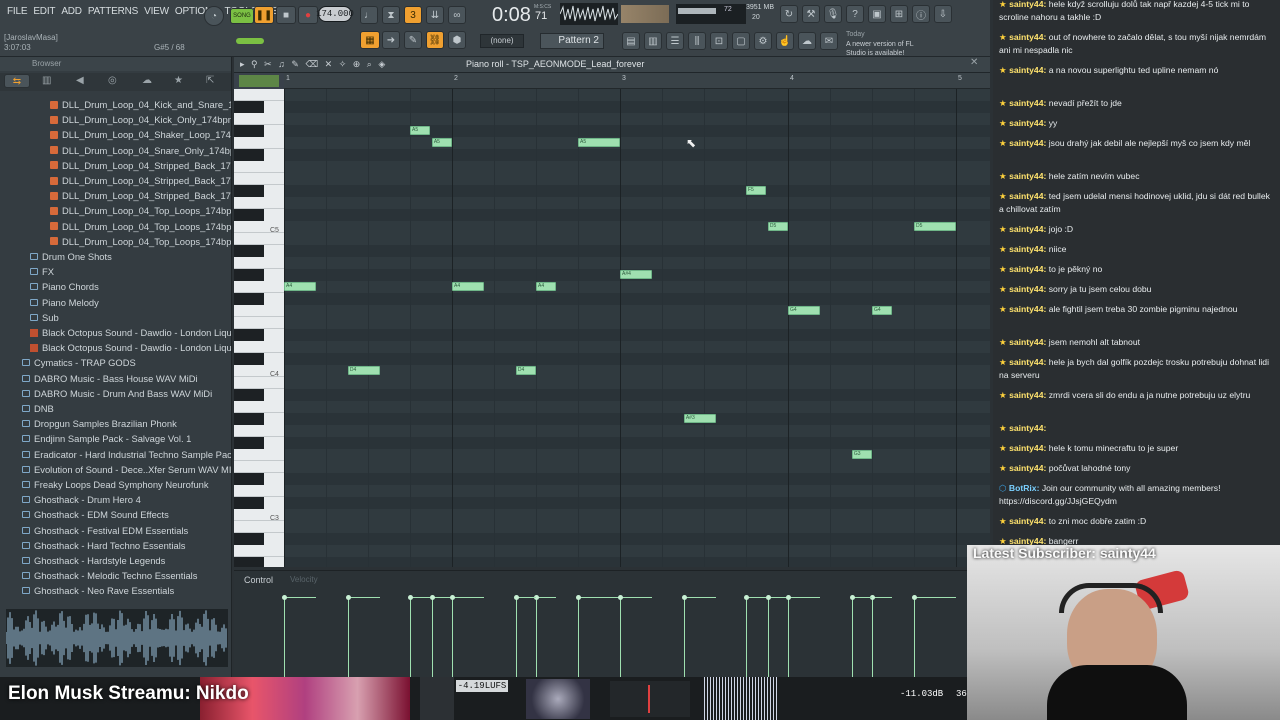 This screenshot has height=720, width=1280. What do you see at coordinates (829, 41) in the screenshot?
I see `news-icon: ✉` at bounding box center [829, 41].